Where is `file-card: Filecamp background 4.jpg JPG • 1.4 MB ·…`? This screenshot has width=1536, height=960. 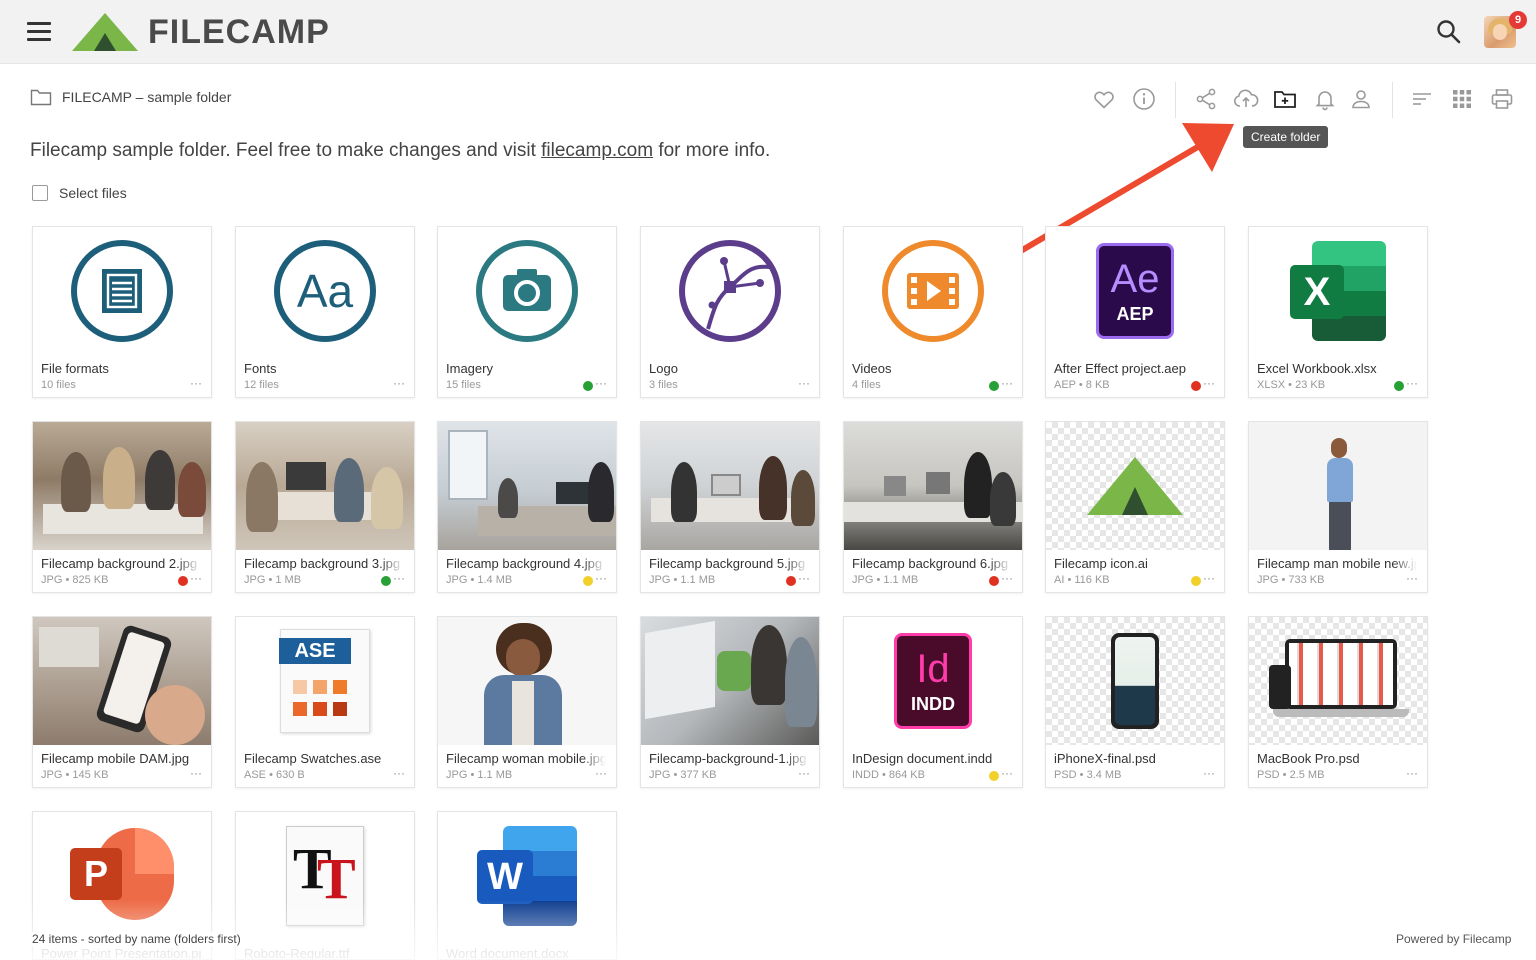
file-card: Filecamp background 4.jpg JPG • 1.4 MB ·… is located at coordinates (527, 507).